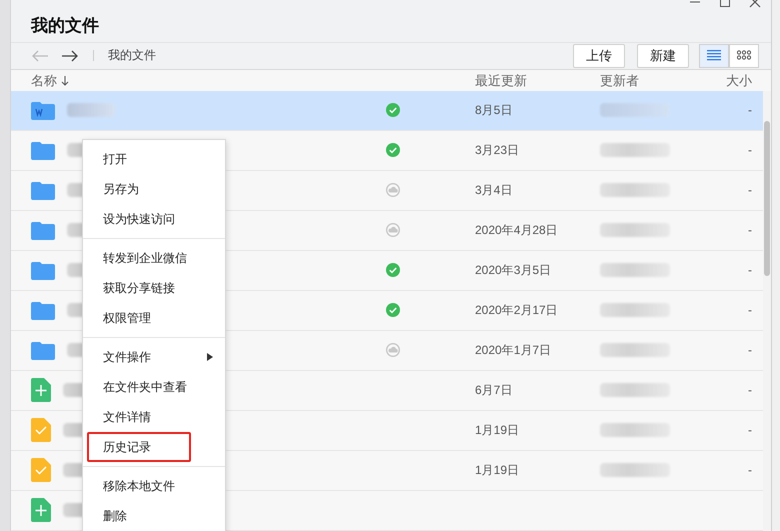 This screenshot has width=780, height=531. Describe the element at coordinates (154, 357) in the screenshot. I see `menu-item: 文件操作` at that location.